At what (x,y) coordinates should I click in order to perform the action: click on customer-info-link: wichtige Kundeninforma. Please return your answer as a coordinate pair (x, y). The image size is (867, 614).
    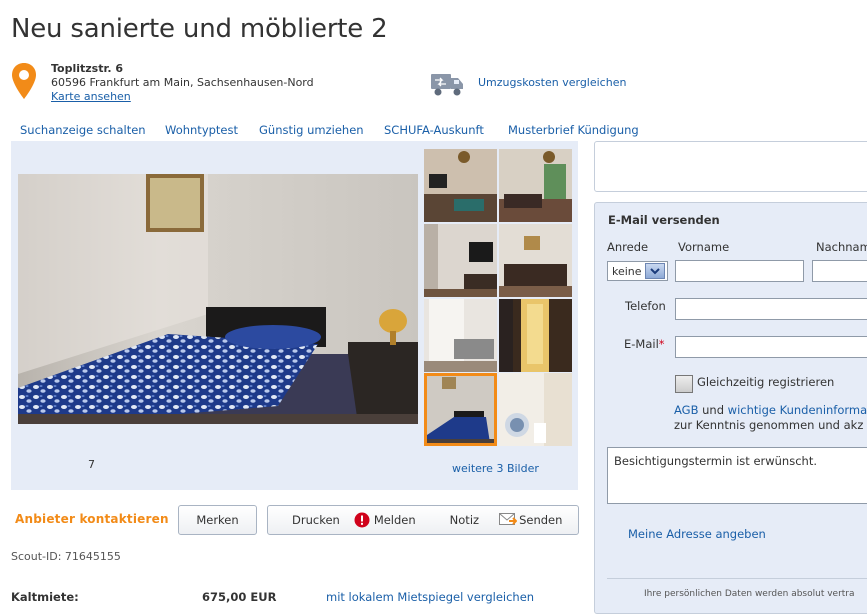
    Looking at the image, I should click on (797, 410).